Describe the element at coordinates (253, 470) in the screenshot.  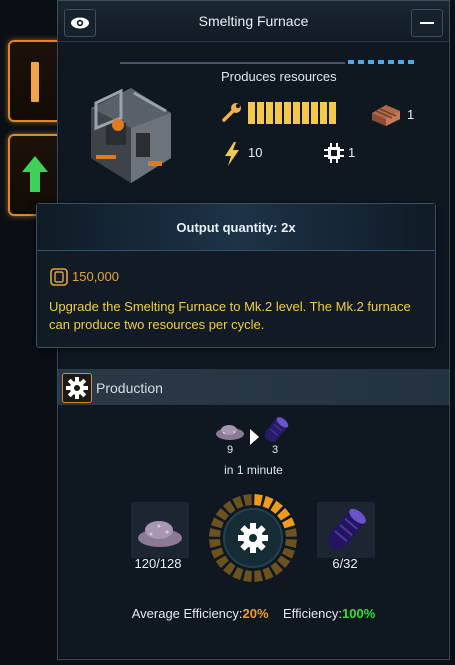
I see `cycle-time: in 1 minute` at that location.